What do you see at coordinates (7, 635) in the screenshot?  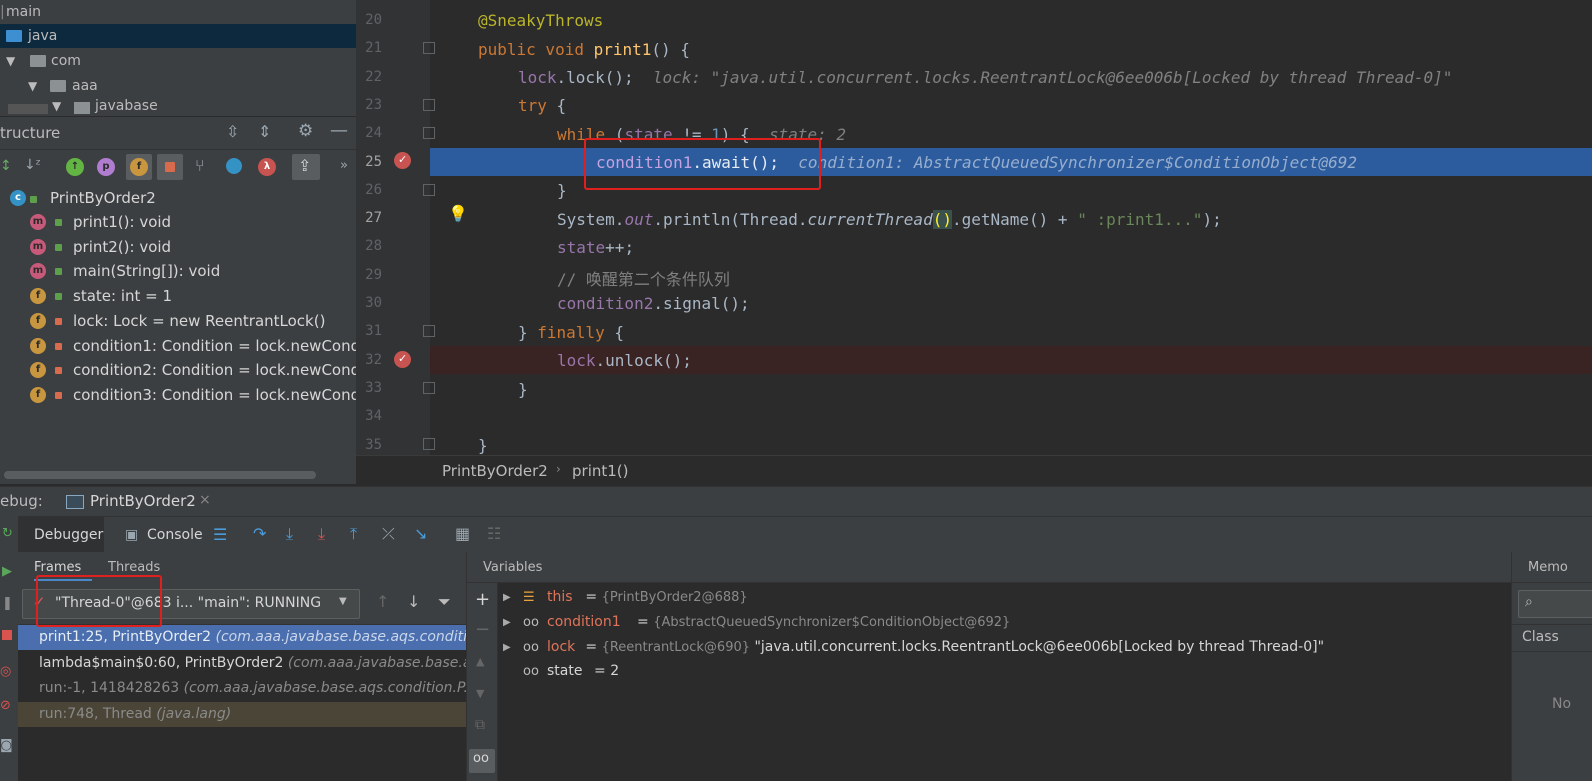 I see `stop-icon` at bounding box center [7, 635].